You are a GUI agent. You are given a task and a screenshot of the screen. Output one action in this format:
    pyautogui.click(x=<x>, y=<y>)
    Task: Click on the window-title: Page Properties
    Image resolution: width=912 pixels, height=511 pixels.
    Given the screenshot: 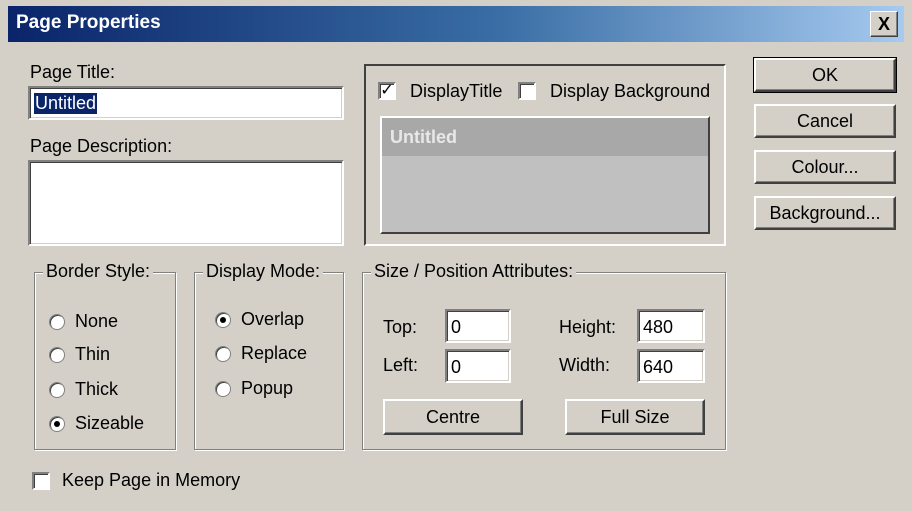 What is the action you would take?
    pyautogui.click(x=88, y=22)
    